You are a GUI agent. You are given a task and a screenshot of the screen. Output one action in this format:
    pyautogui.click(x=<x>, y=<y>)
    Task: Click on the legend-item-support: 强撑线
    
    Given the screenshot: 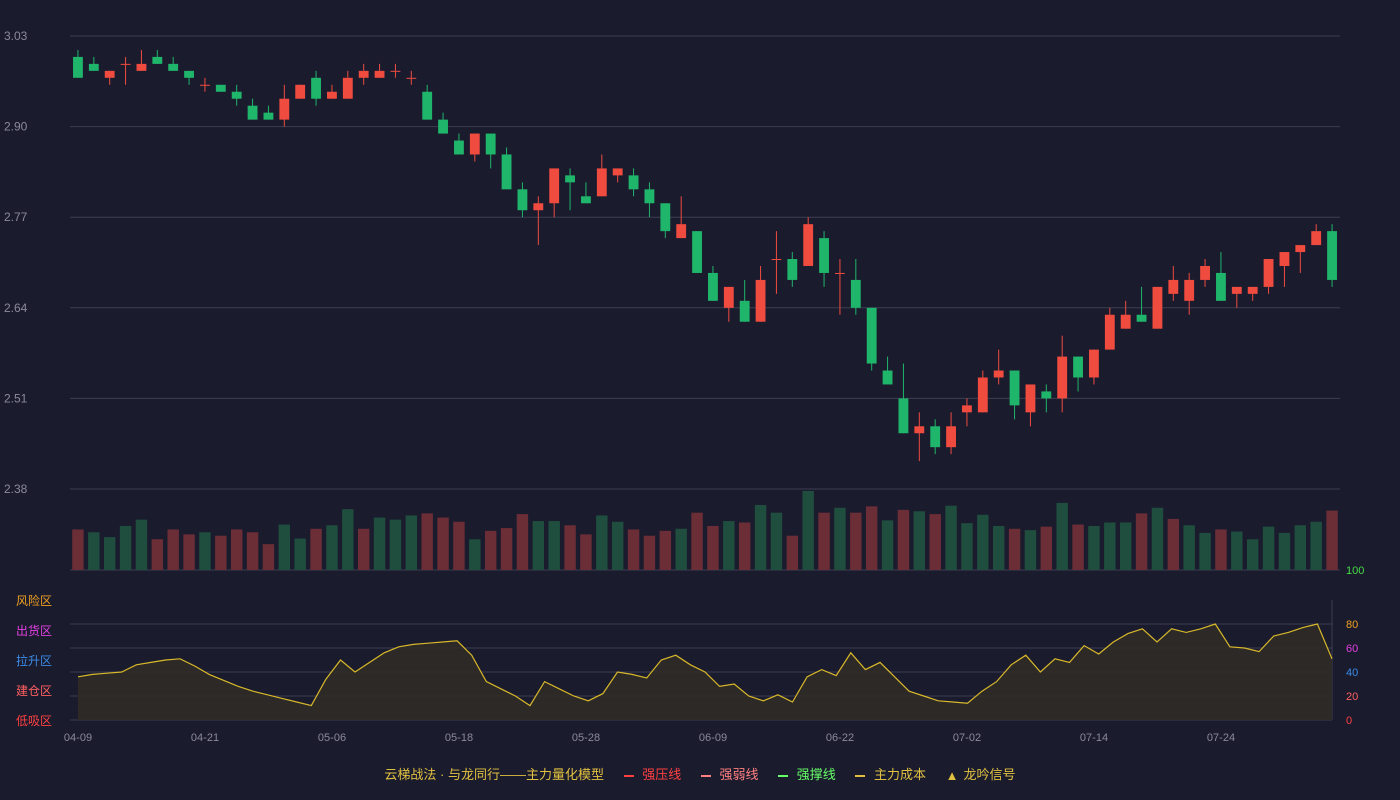 What is the action you would take?
    pyautogui.click(x=807, y=773)
    